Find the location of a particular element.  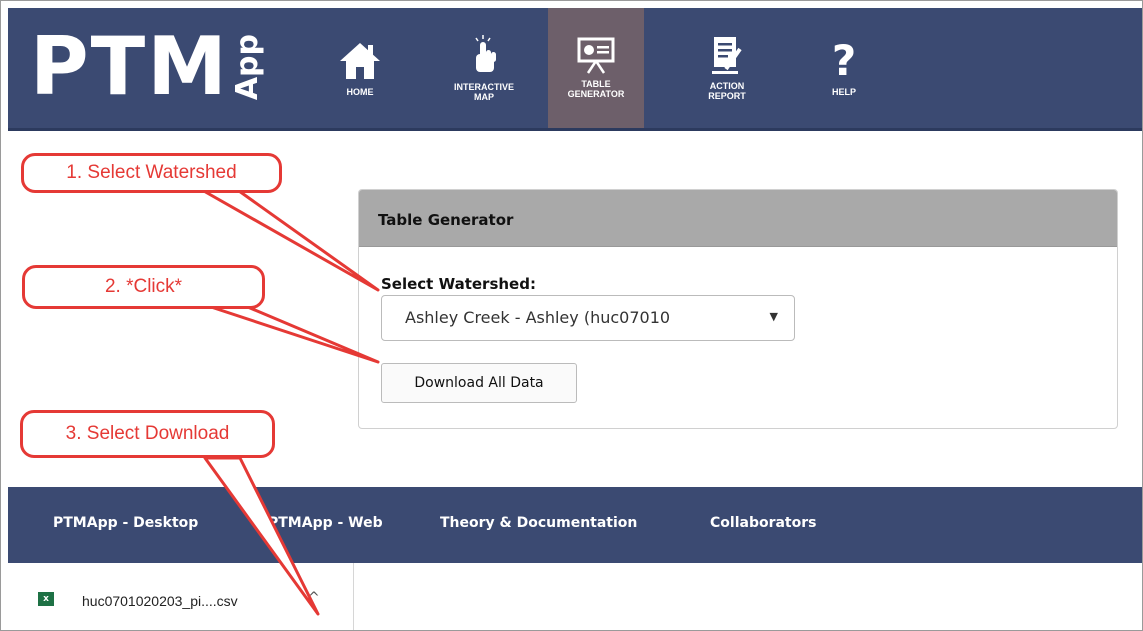

nav-table-generator: TABLE GENERATOR is located at coordinates (596, 68).